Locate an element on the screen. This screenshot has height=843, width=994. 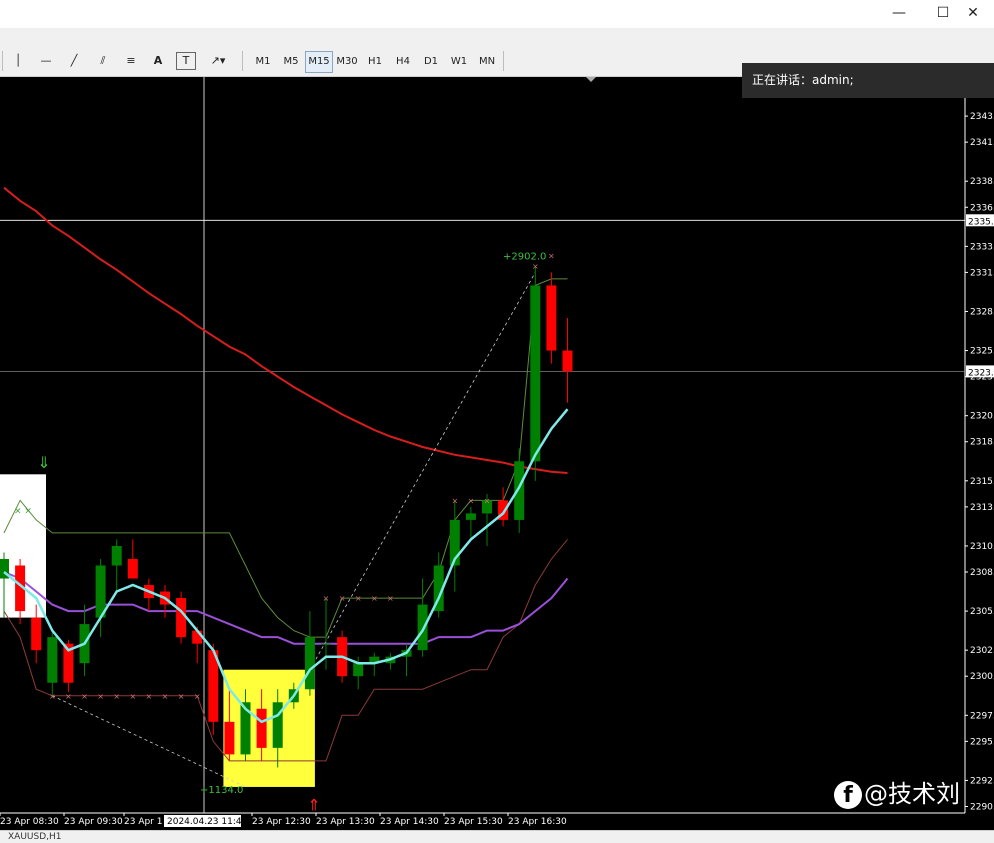
profit-label: +1134.0 is located at coordinates (221, 790).